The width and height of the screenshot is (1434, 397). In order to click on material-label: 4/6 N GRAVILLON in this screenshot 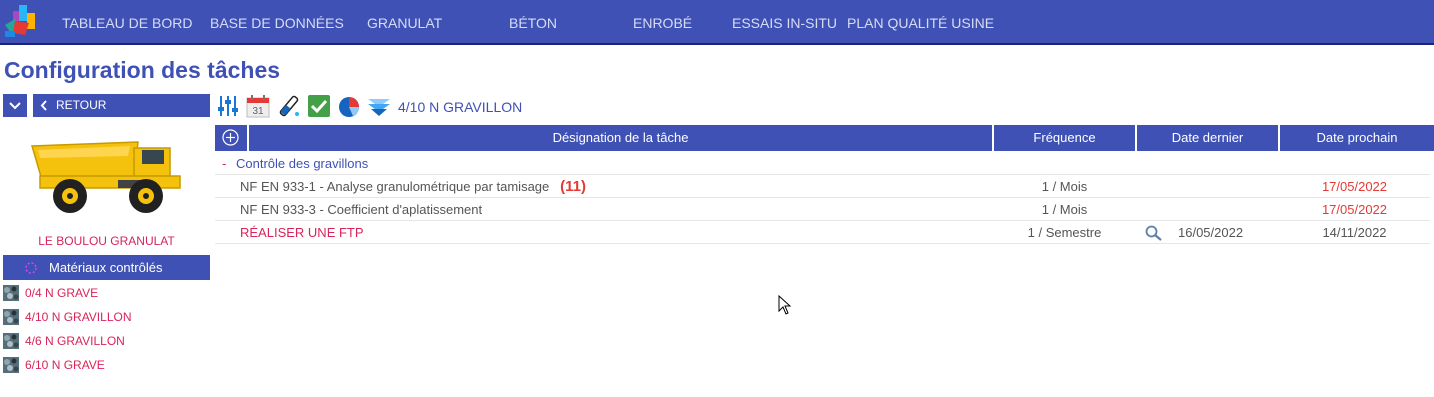, I will do `click(75, 341)`.